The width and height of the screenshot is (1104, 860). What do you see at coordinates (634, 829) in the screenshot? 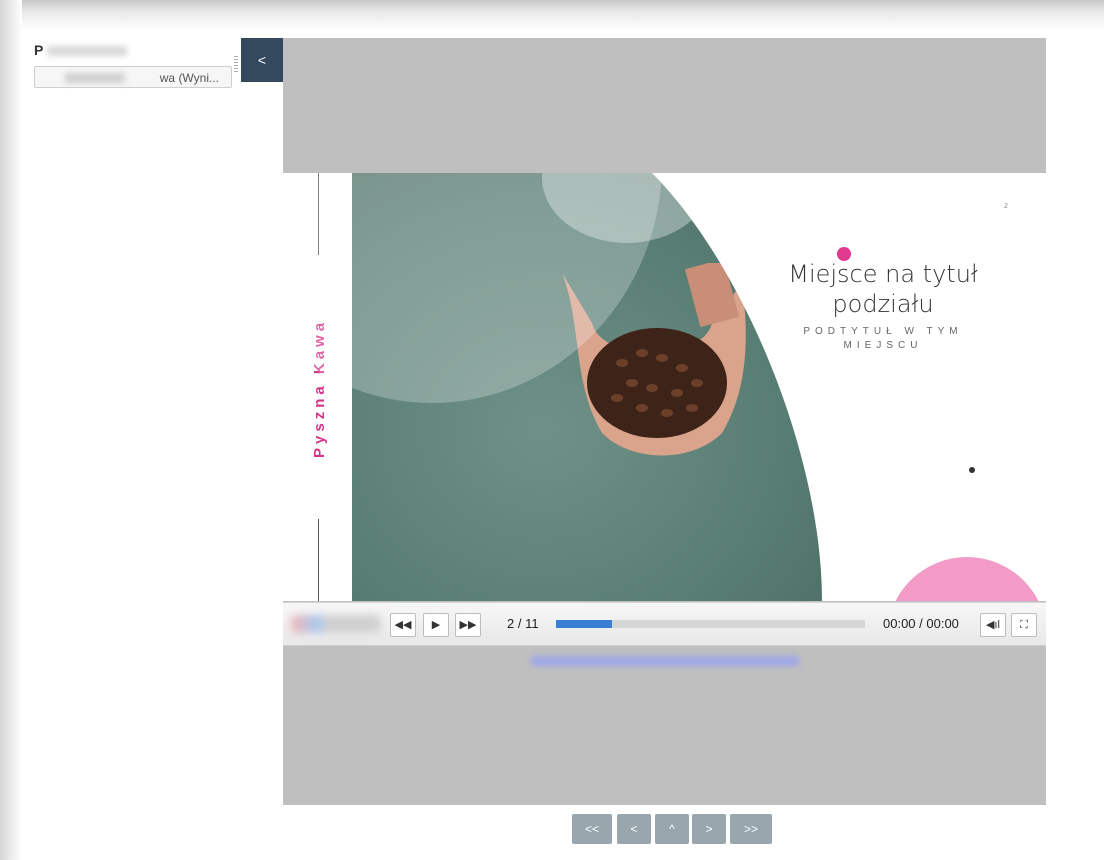
I see `previous-slide-button: <` at bounding box center [634, 829].